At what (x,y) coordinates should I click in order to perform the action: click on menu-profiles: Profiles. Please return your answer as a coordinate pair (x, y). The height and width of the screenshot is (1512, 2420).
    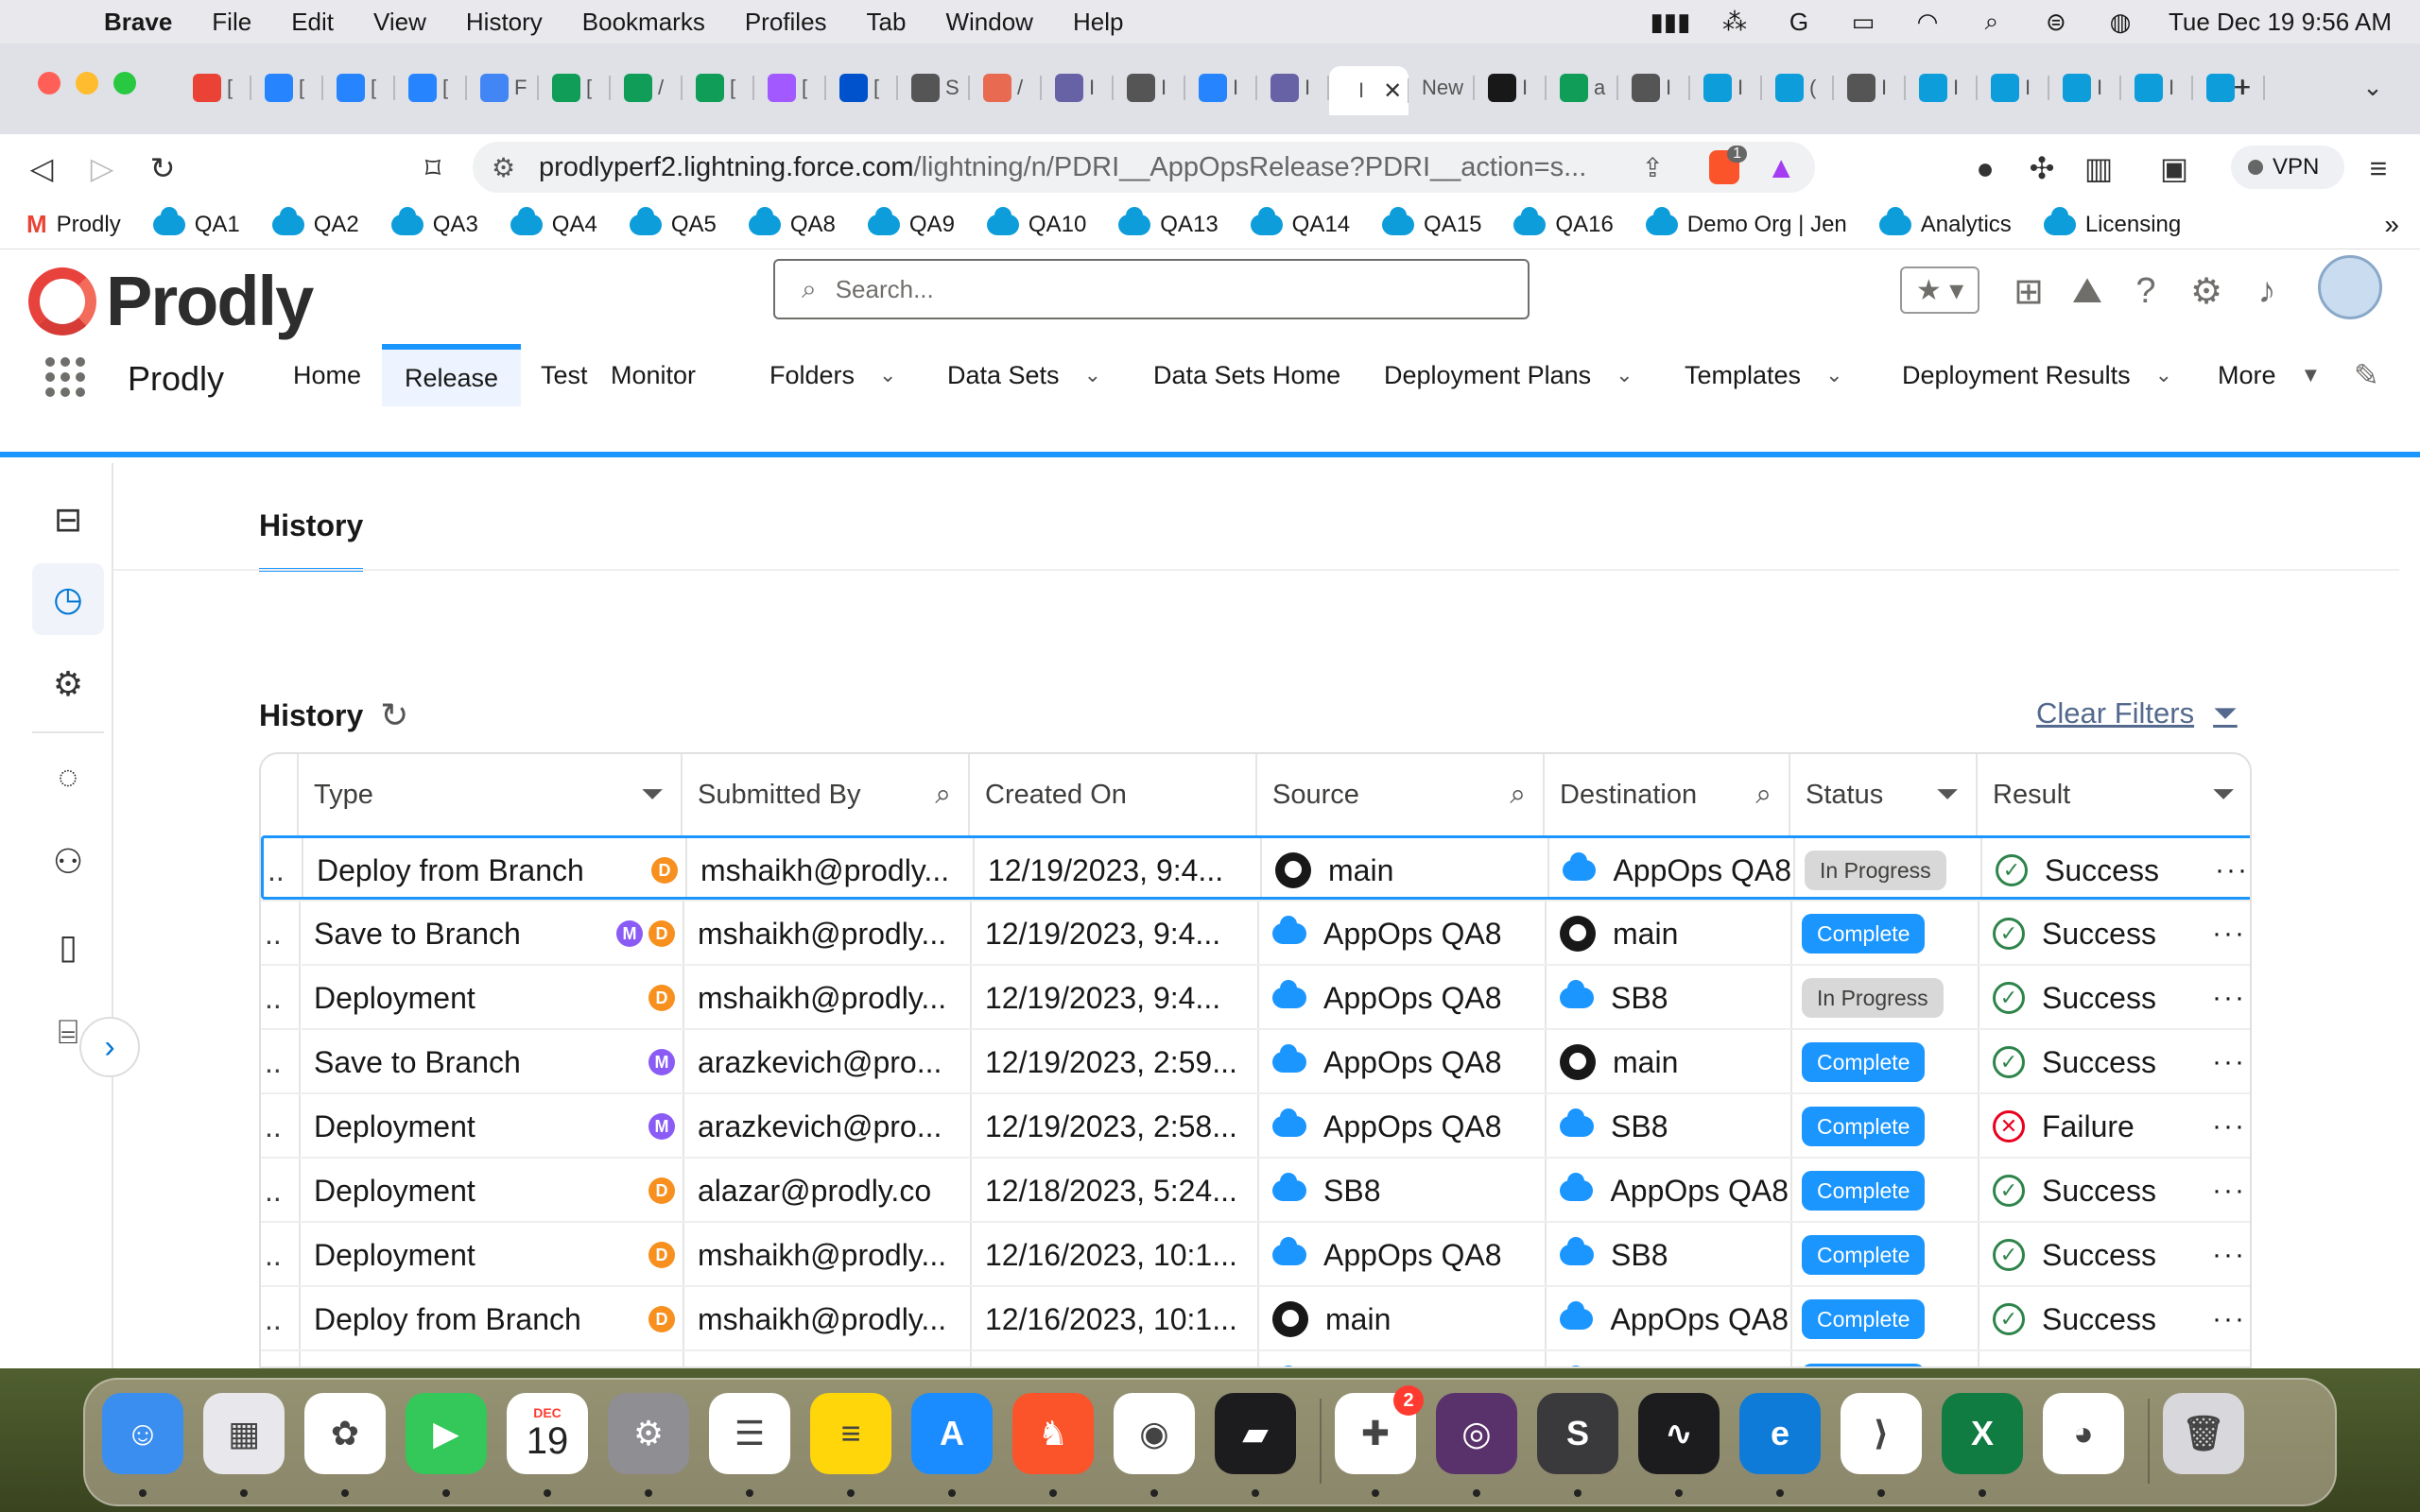
    Looking at the image, I should click on (786, 22).